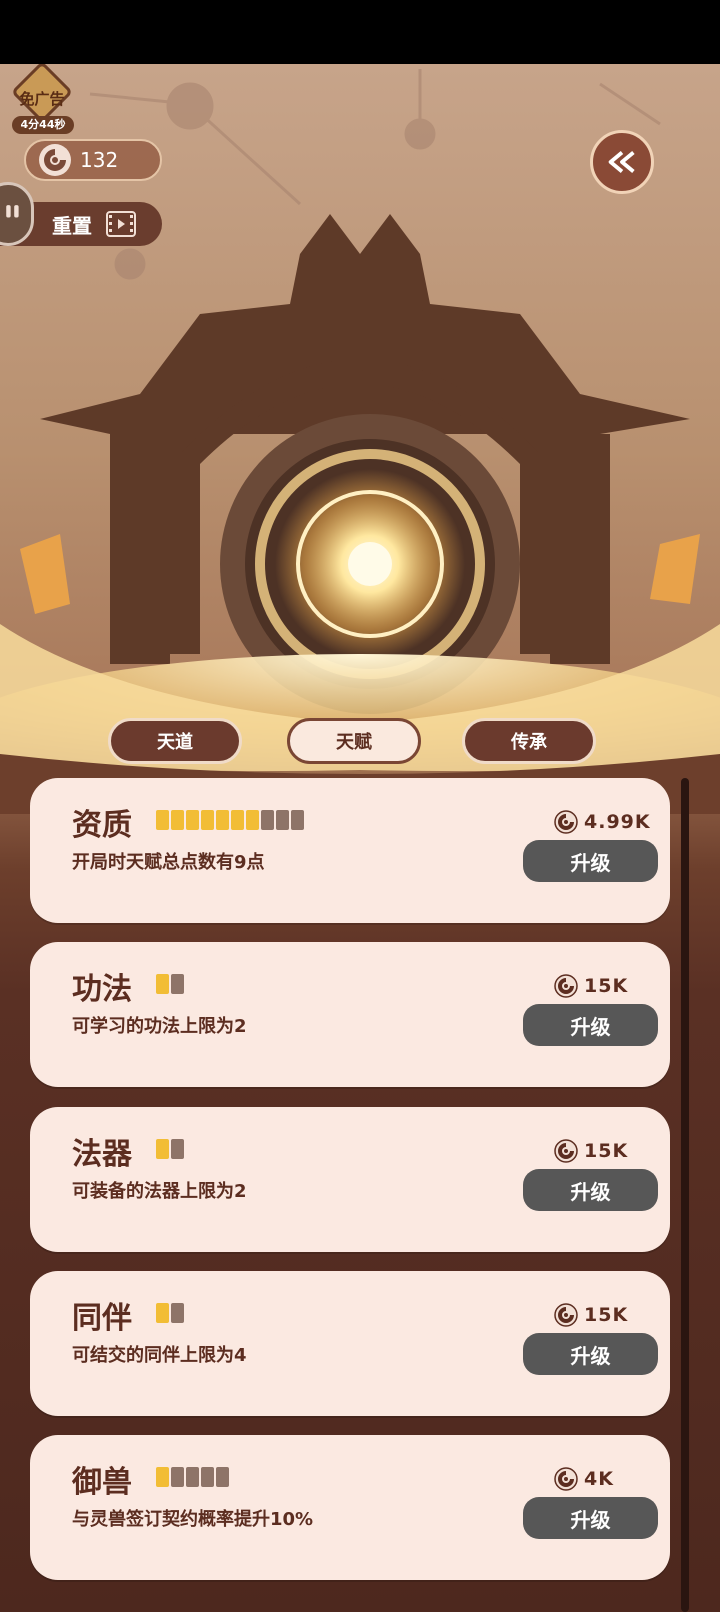 This screenshot has height=1612, width=720. Describe the element at coordinates (350, 1343) in the screenshot. I see `talent-card: 同伴可结交的同伴上限为4 15K 升级` at that location.